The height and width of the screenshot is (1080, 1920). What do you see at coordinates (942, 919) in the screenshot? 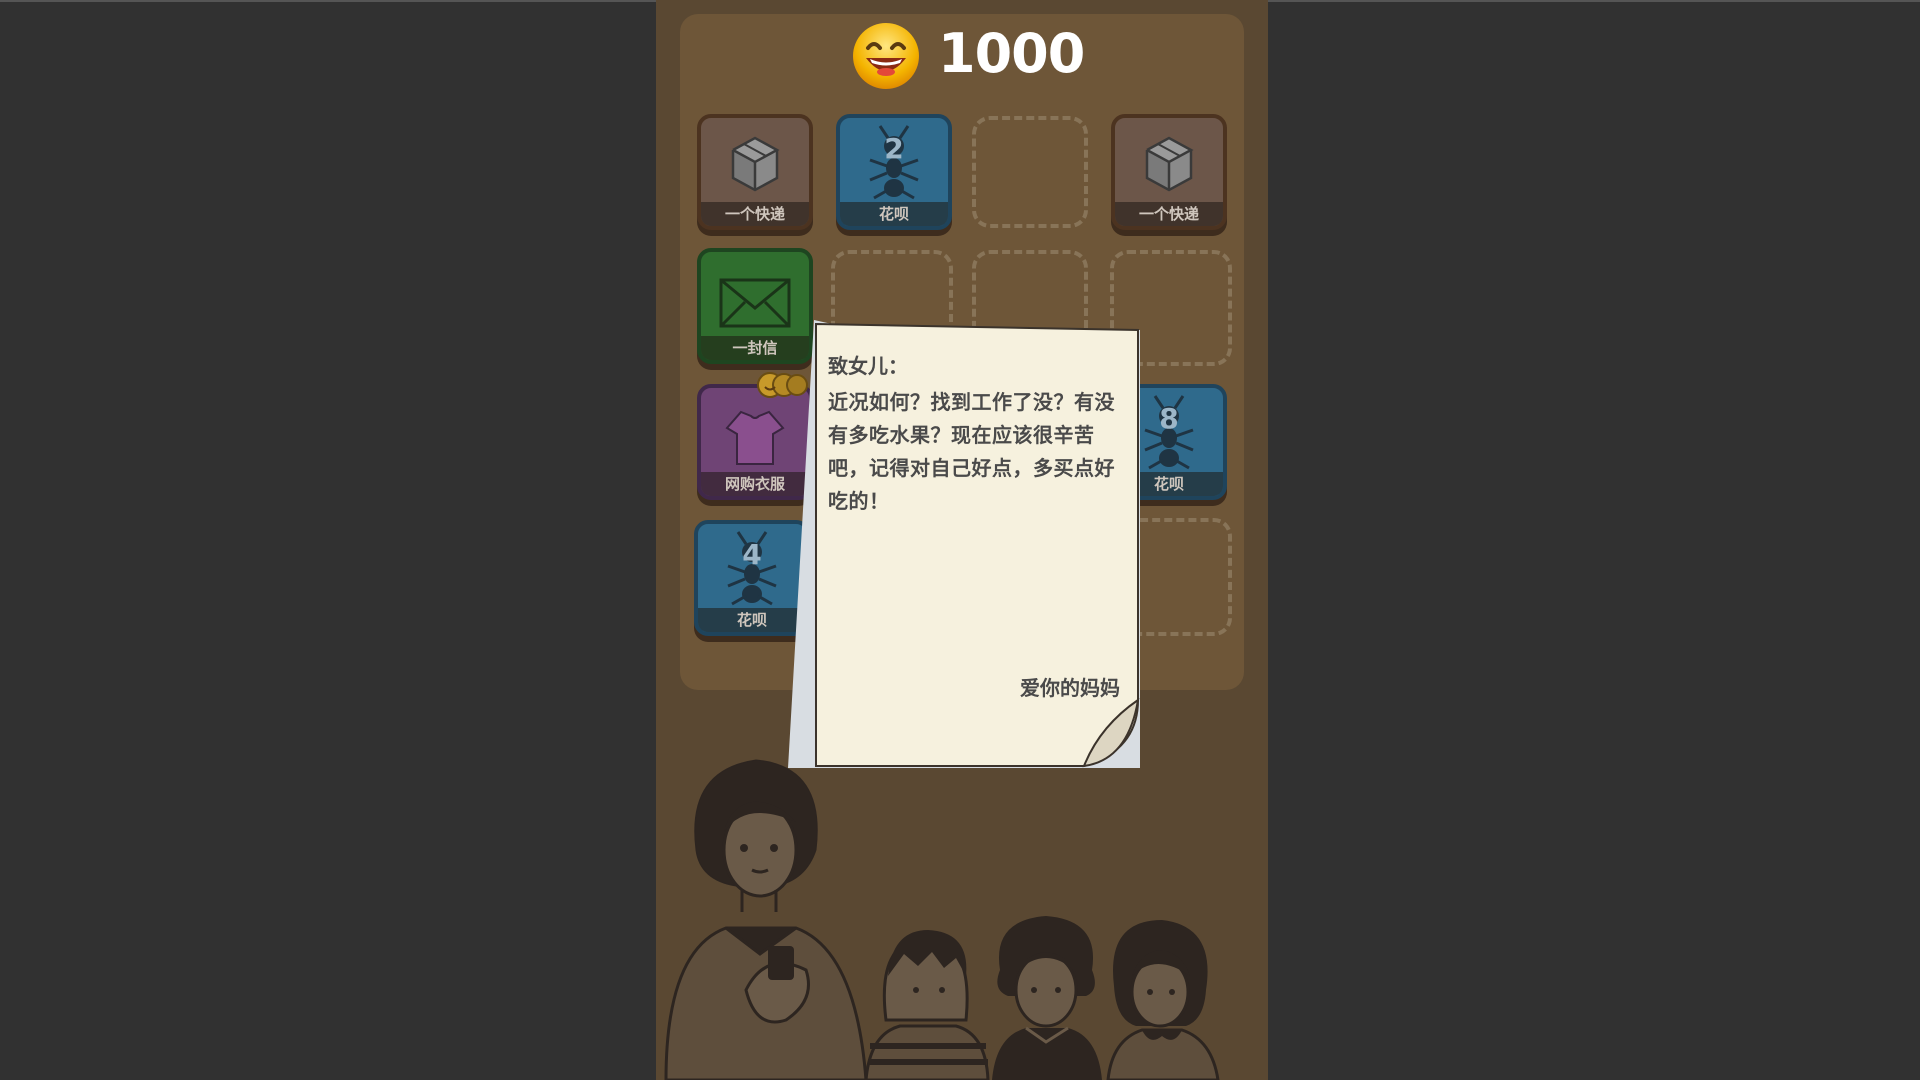
I see `family-illustration` at bounding box center [942, 919].